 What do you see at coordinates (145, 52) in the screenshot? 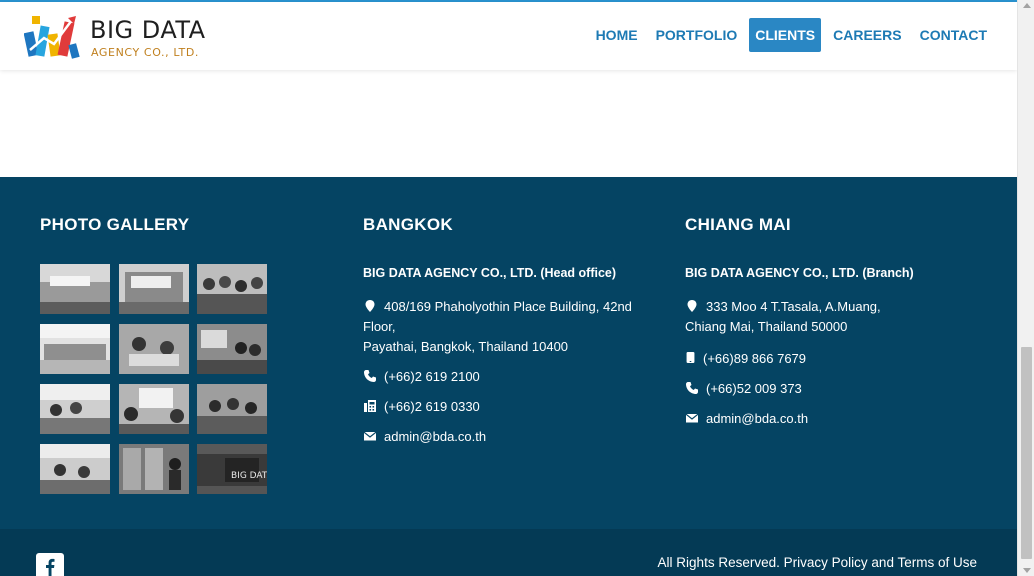
I see `brand-subtitle: AGENCY CO., LTD.` at bounding box center [145, 52].